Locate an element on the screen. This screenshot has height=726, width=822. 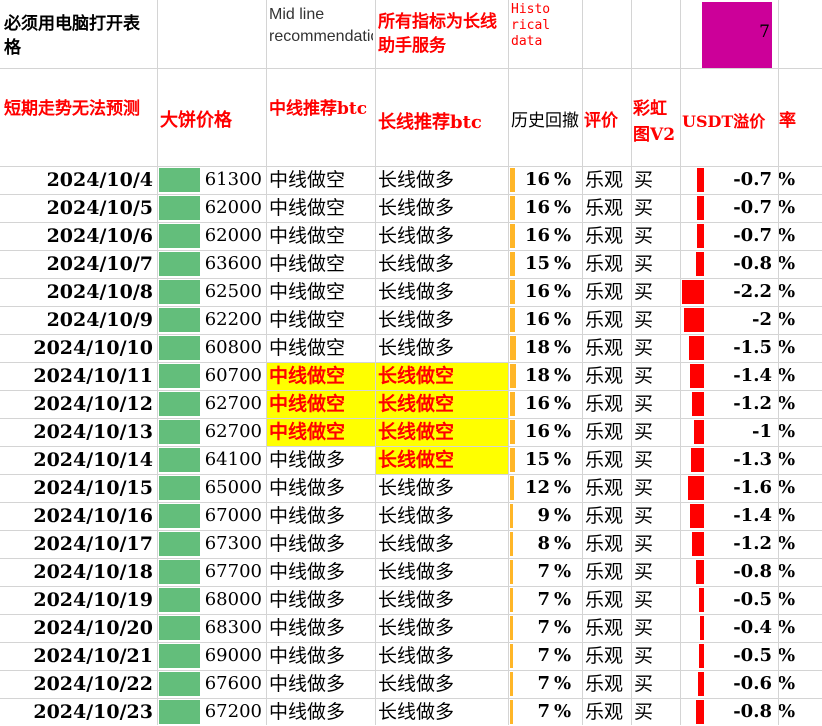
date-cell: 2024/10/9 is located at coordinates (78, 320).